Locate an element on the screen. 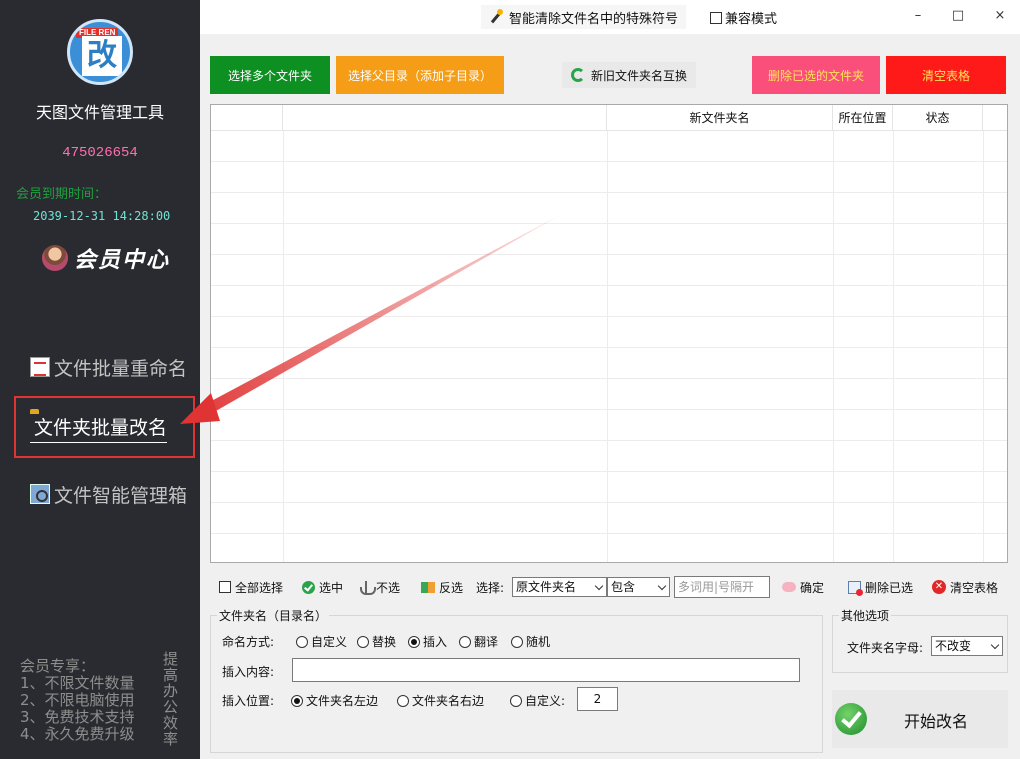  field-select-value: 原文件夹名 is located at coordinates (546, 587).